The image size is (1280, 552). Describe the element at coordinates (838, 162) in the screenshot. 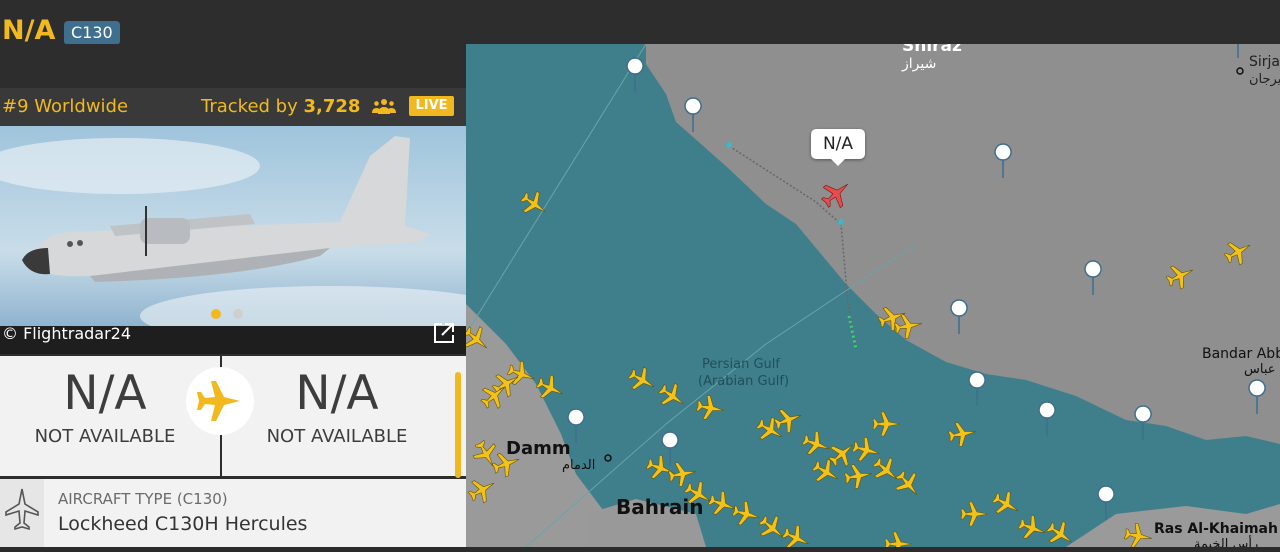

I see `callout-pointer` at that location.